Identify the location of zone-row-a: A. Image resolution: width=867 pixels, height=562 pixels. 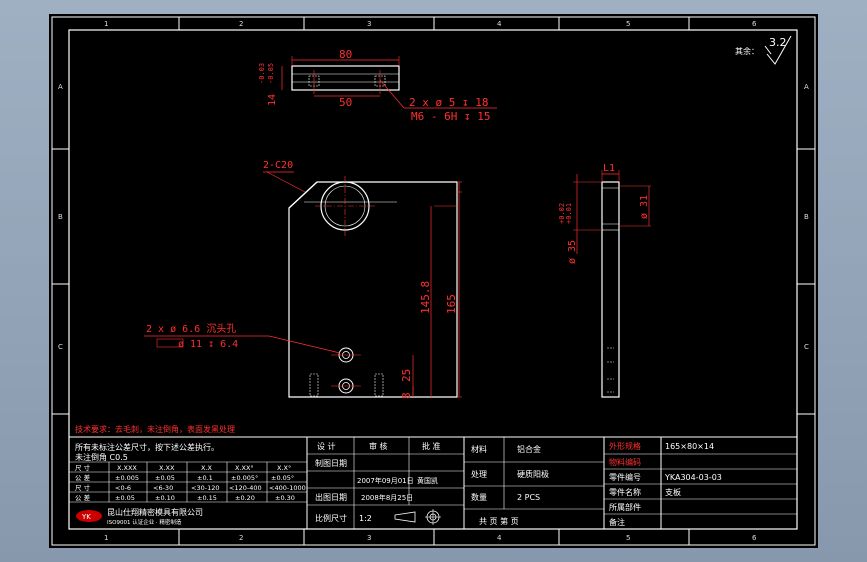
(60, 87).